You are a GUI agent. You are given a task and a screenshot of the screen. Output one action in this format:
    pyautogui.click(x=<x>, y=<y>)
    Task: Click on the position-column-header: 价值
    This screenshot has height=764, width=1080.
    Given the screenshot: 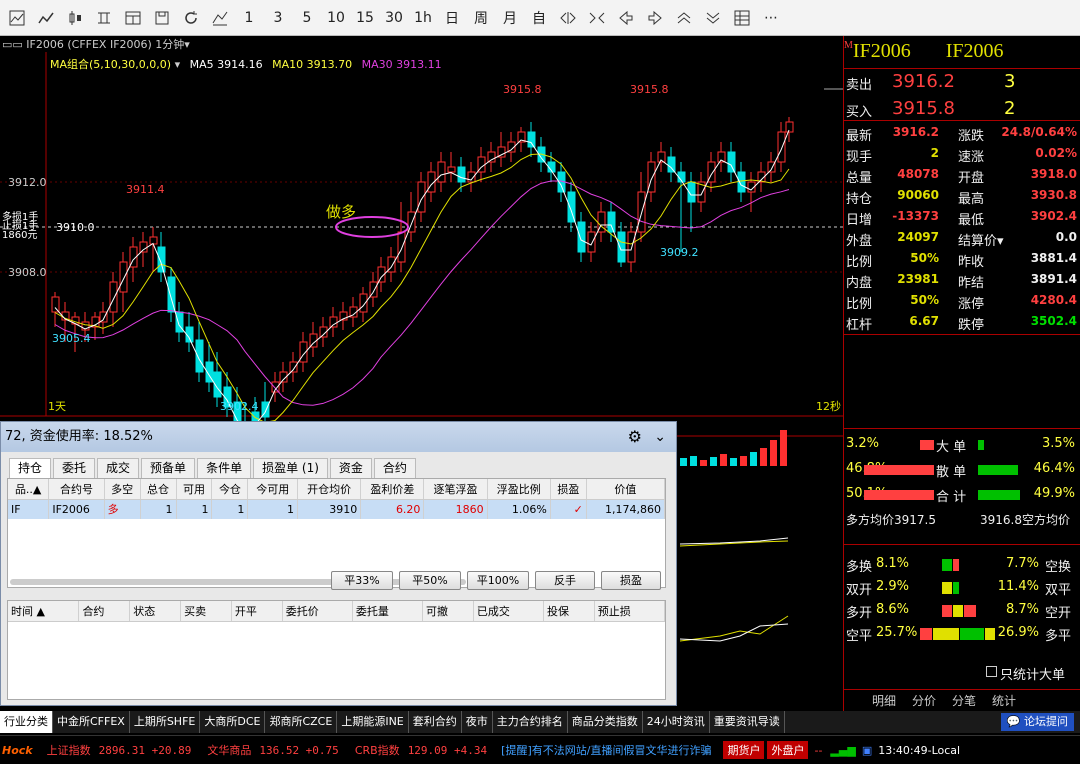 What is the action you would take?
    pyautogui.click(x=626, y=489)
    